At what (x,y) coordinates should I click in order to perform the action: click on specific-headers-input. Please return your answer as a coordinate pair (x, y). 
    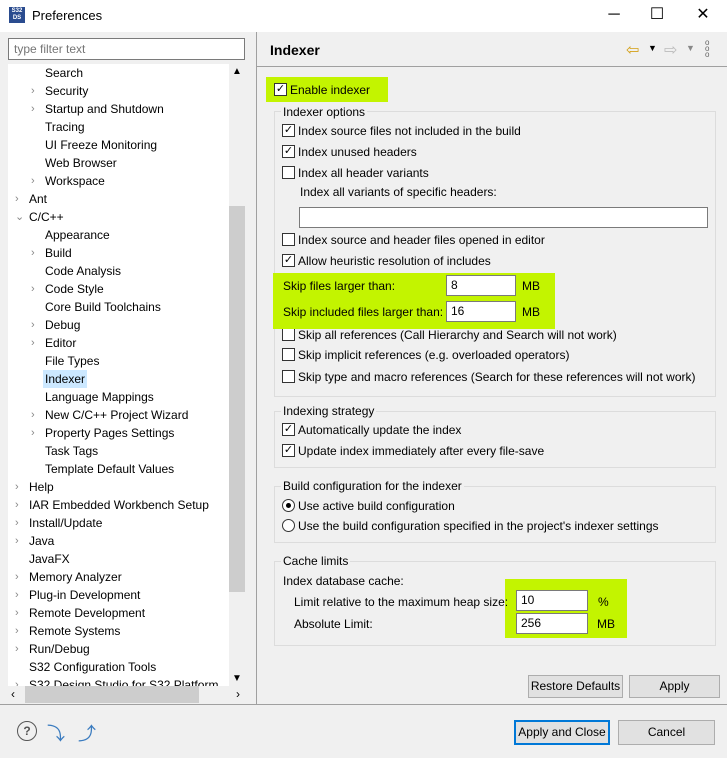
    Looking at the image, I should click on (503, 217).